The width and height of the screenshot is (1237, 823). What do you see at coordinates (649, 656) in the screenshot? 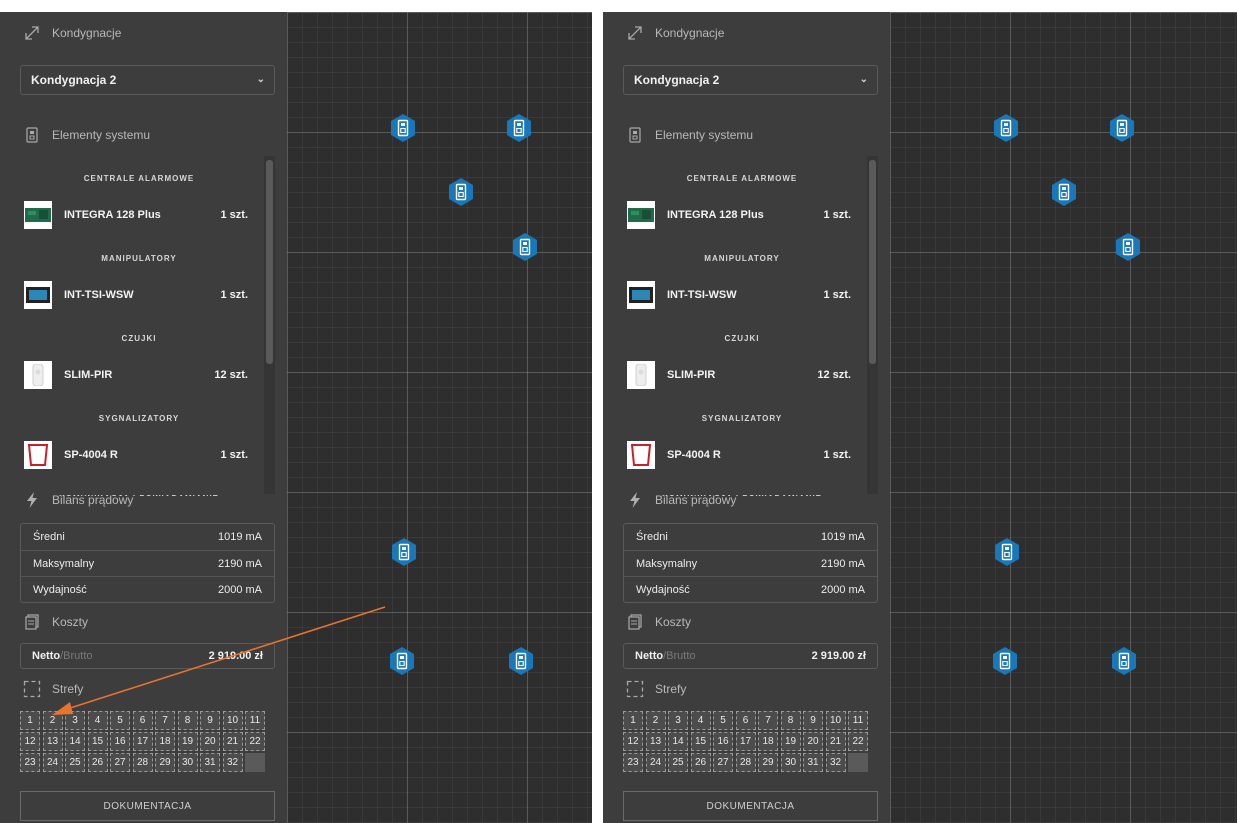
I see `netto-label: Netto` at bounding box center [649, 656].